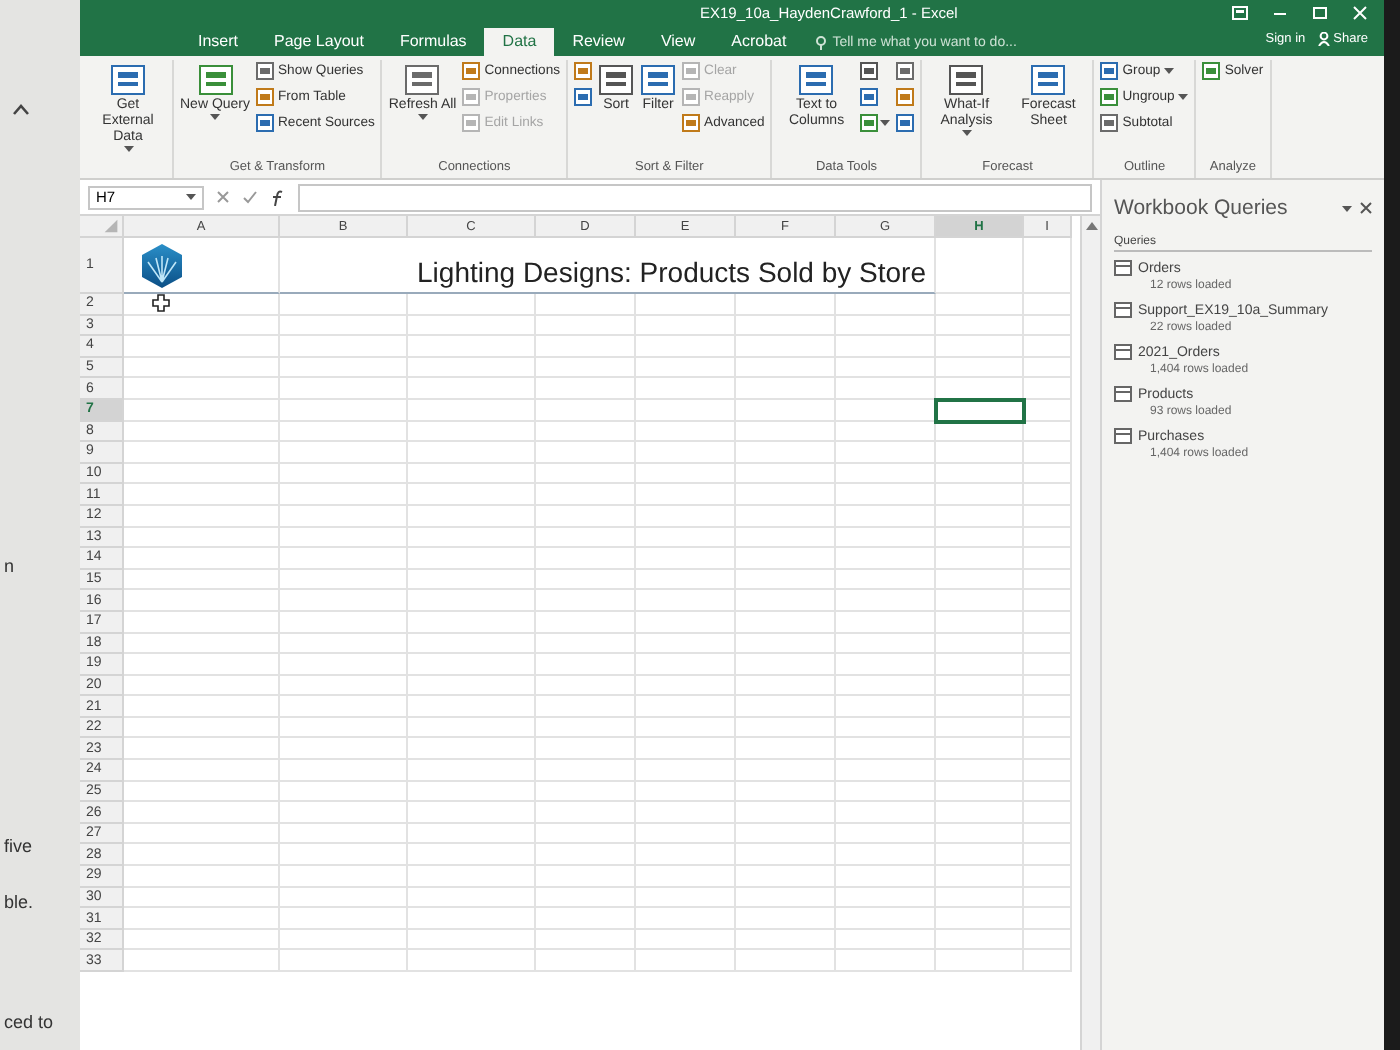 The width and height of the screenshot is (1400, 1050). What do you see at coordinates (433, 42) in the screenshot?
I see `ribbon-tab: Formulas` at bounding box center [433, 42].